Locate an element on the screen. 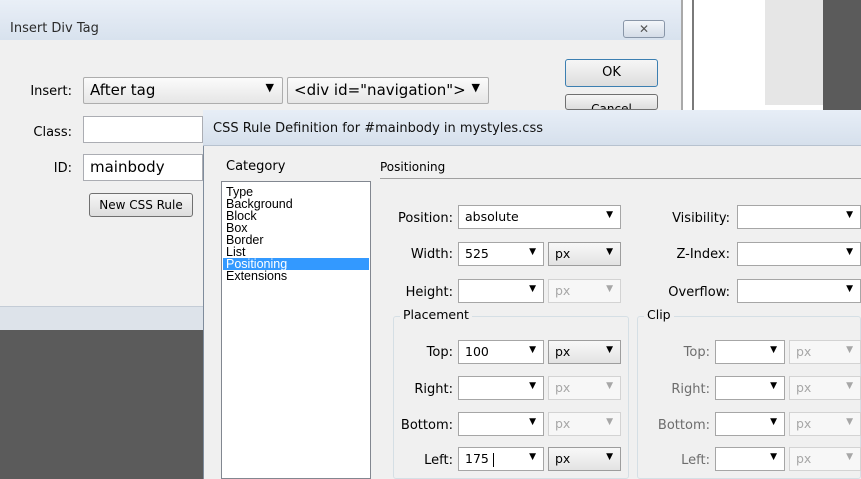  insert-position-value: After tag is located at coordinates (123, 90).